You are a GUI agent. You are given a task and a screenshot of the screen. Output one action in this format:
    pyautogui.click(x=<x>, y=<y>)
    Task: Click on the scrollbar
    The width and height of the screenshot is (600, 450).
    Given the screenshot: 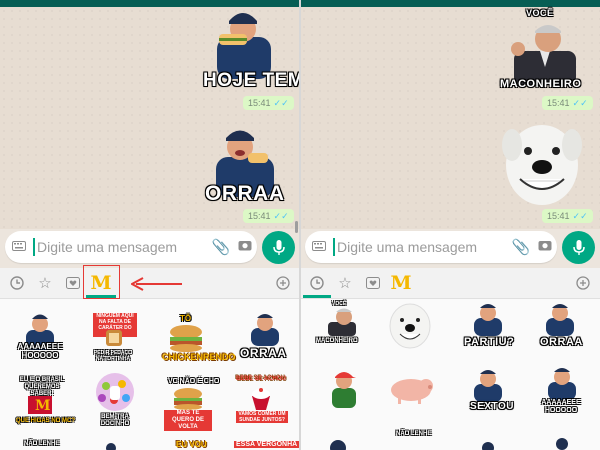 What is the action you would take?
    pyautogui.click(x=296, y=227)
    